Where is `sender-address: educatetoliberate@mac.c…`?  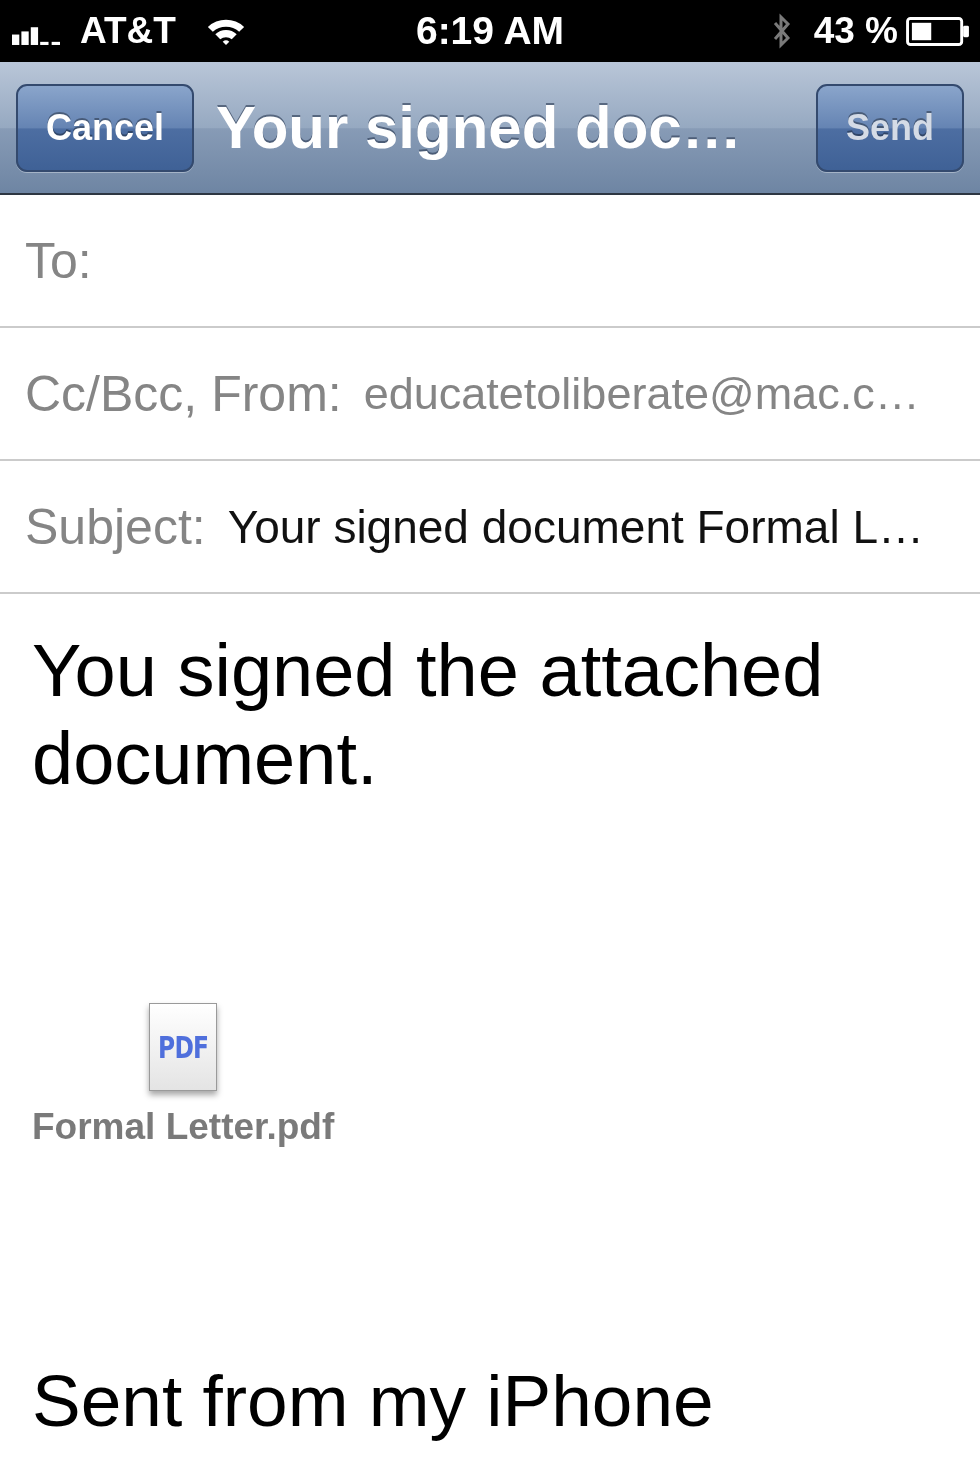
sender-address: educatetoliberate@mac.c… is located at coordinates (641, 393).